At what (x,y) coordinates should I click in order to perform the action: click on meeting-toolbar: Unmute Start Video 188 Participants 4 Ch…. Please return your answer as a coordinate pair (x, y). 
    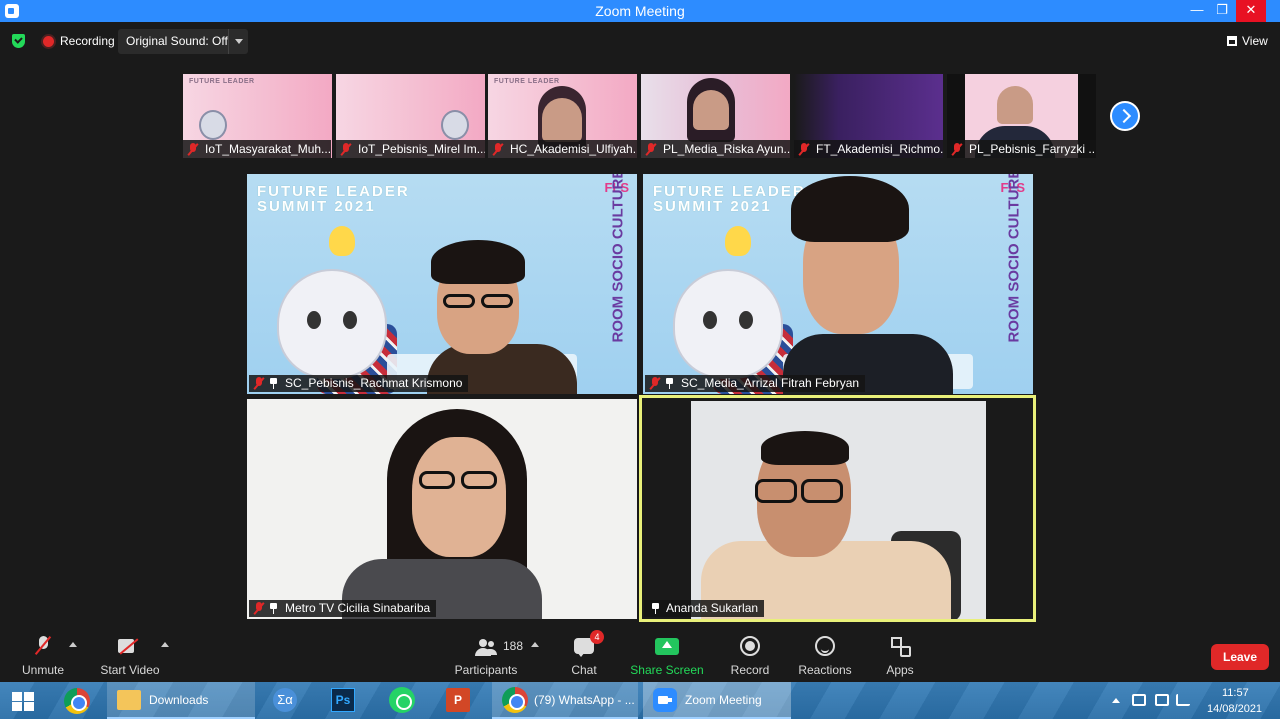
    Looking at the image, I should click on (640, 656).